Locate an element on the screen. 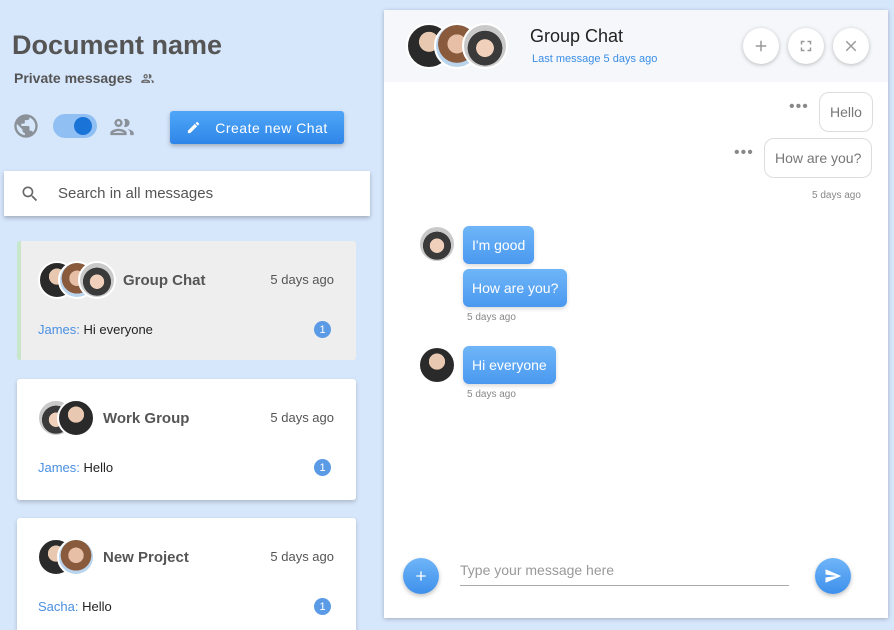 Image resolution: width=894 pixels, height=630 pixels. close-icon is located at coordinates (851, 46).